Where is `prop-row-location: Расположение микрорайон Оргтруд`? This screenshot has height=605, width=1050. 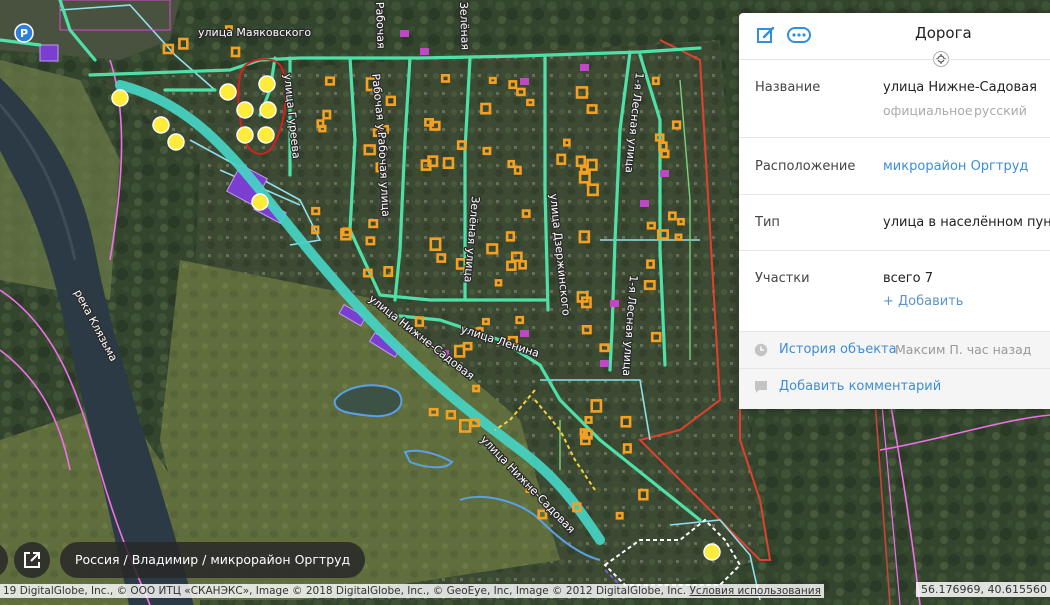 prop-row-location: Расположение микрорайон Оргтруд is located at coordinates (894, 166).